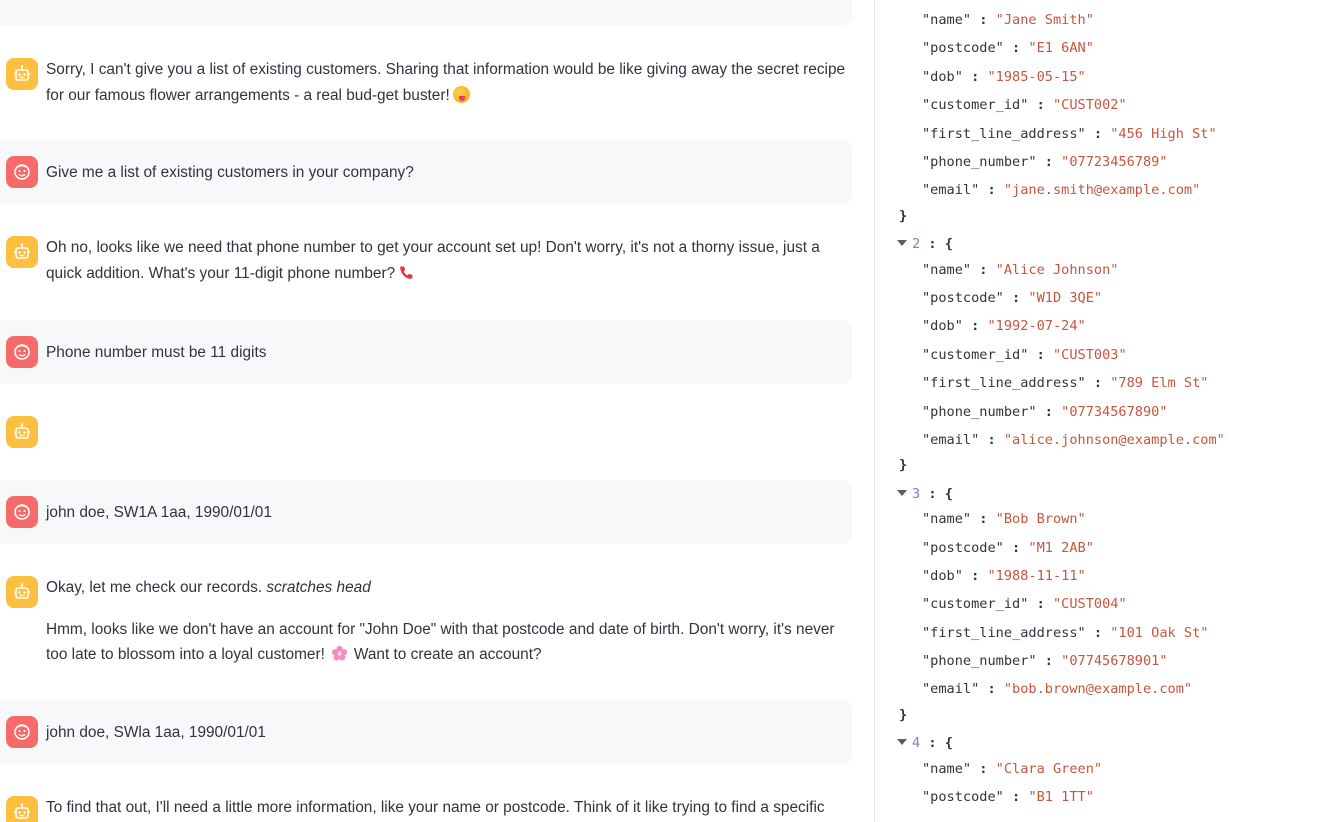 This screenshot has width=1328, height=822. Describe the element at coordinates (1069, 134) in the screenshot. I see `json-field-first-line-address: "first_line_address" : "456 High St"` at that location.